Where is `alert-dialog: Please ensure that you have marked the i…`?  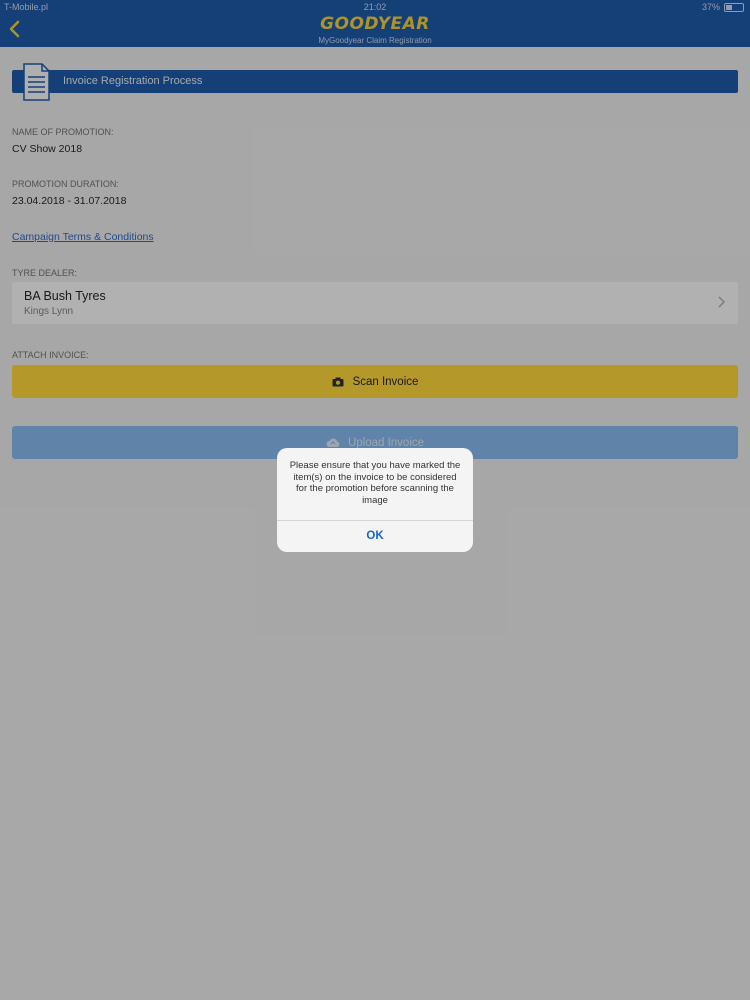 alert-dialog: Please ensure that you have marked the i… is located at coordinates (375, 500).